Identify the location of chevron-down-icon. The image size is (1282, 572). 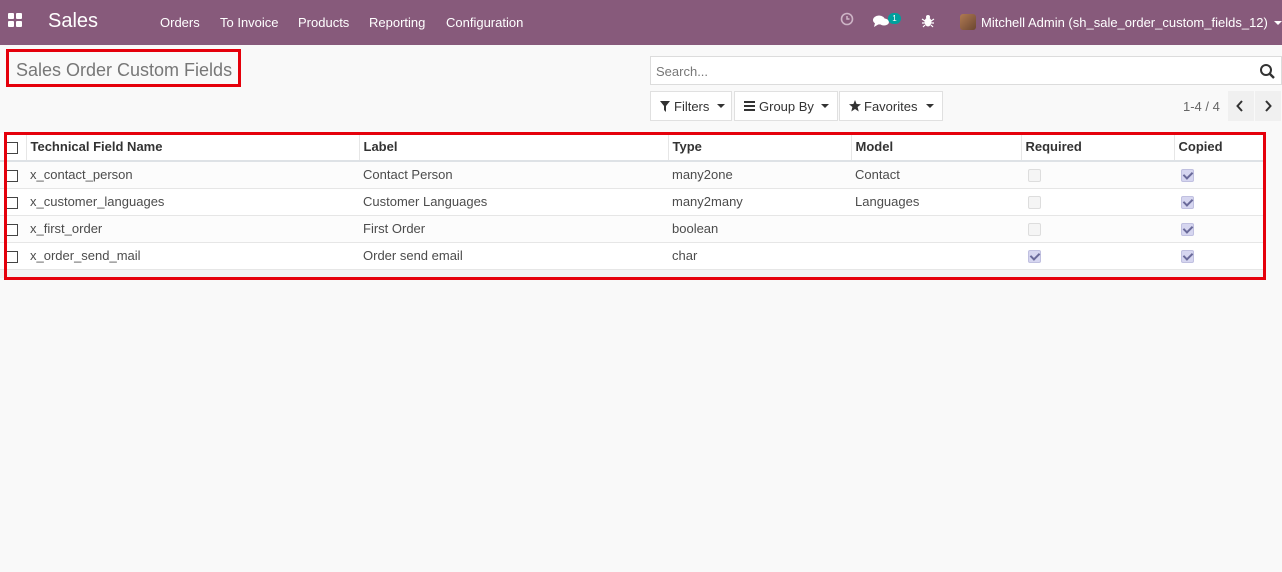
(1278, 23).